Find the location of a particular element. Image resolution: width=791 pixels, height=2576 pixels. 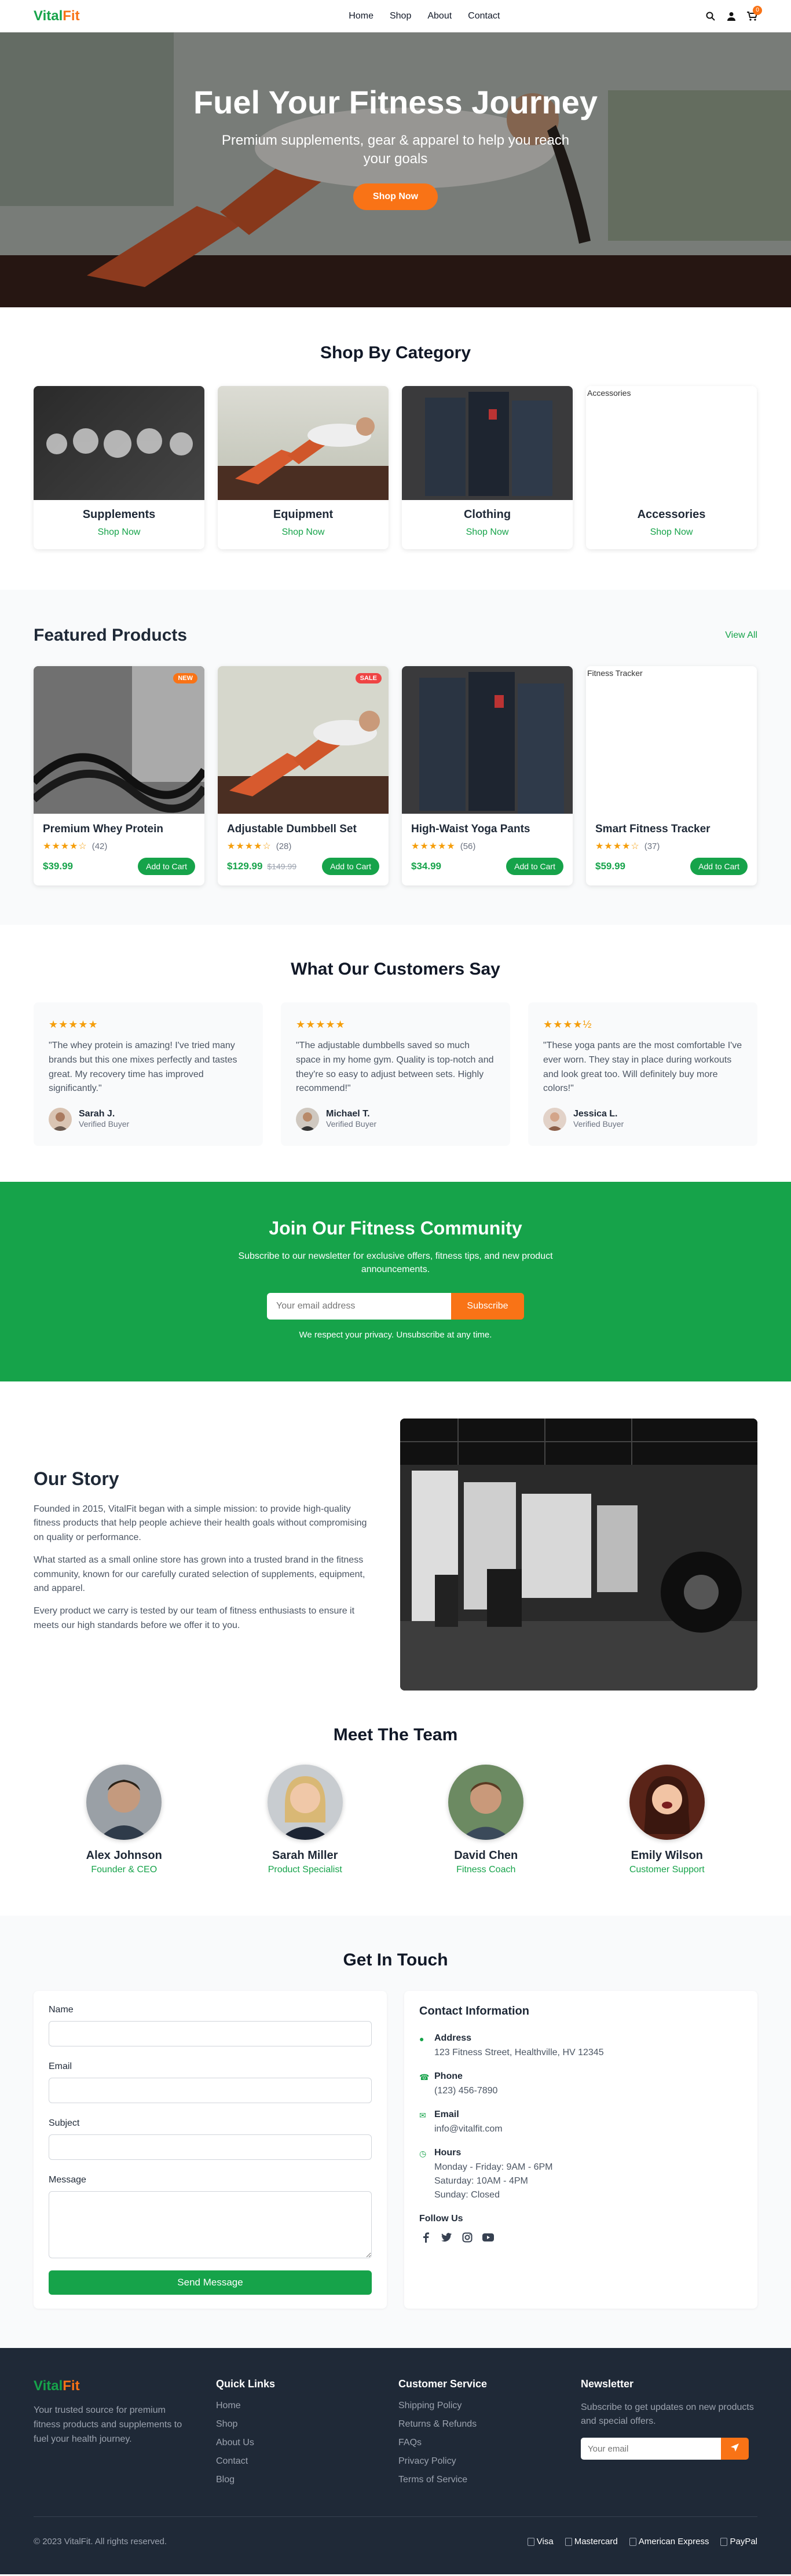

review-count: (28) is located at coordinates (284, 846).